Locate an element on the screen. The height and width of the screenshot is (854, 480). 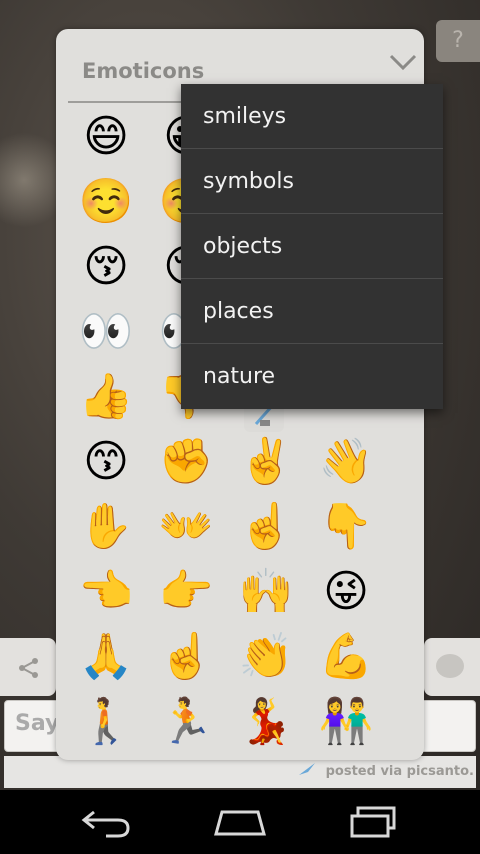
menu-item-objects: objects is located at coordinates (312, 246).